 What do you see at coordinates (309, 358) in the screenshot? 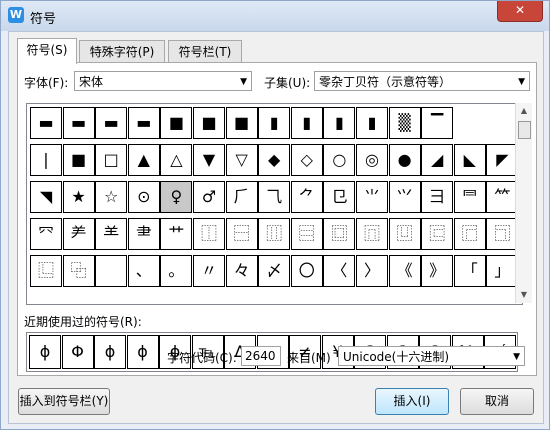
I see `from-label: 来自(M)` at bounding box center [309, 358].